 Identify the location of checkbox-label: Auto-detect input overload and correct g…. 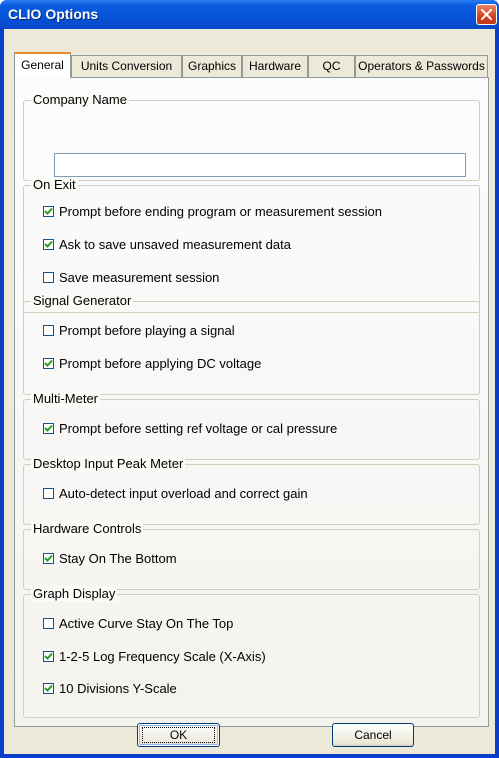
(183, 493).